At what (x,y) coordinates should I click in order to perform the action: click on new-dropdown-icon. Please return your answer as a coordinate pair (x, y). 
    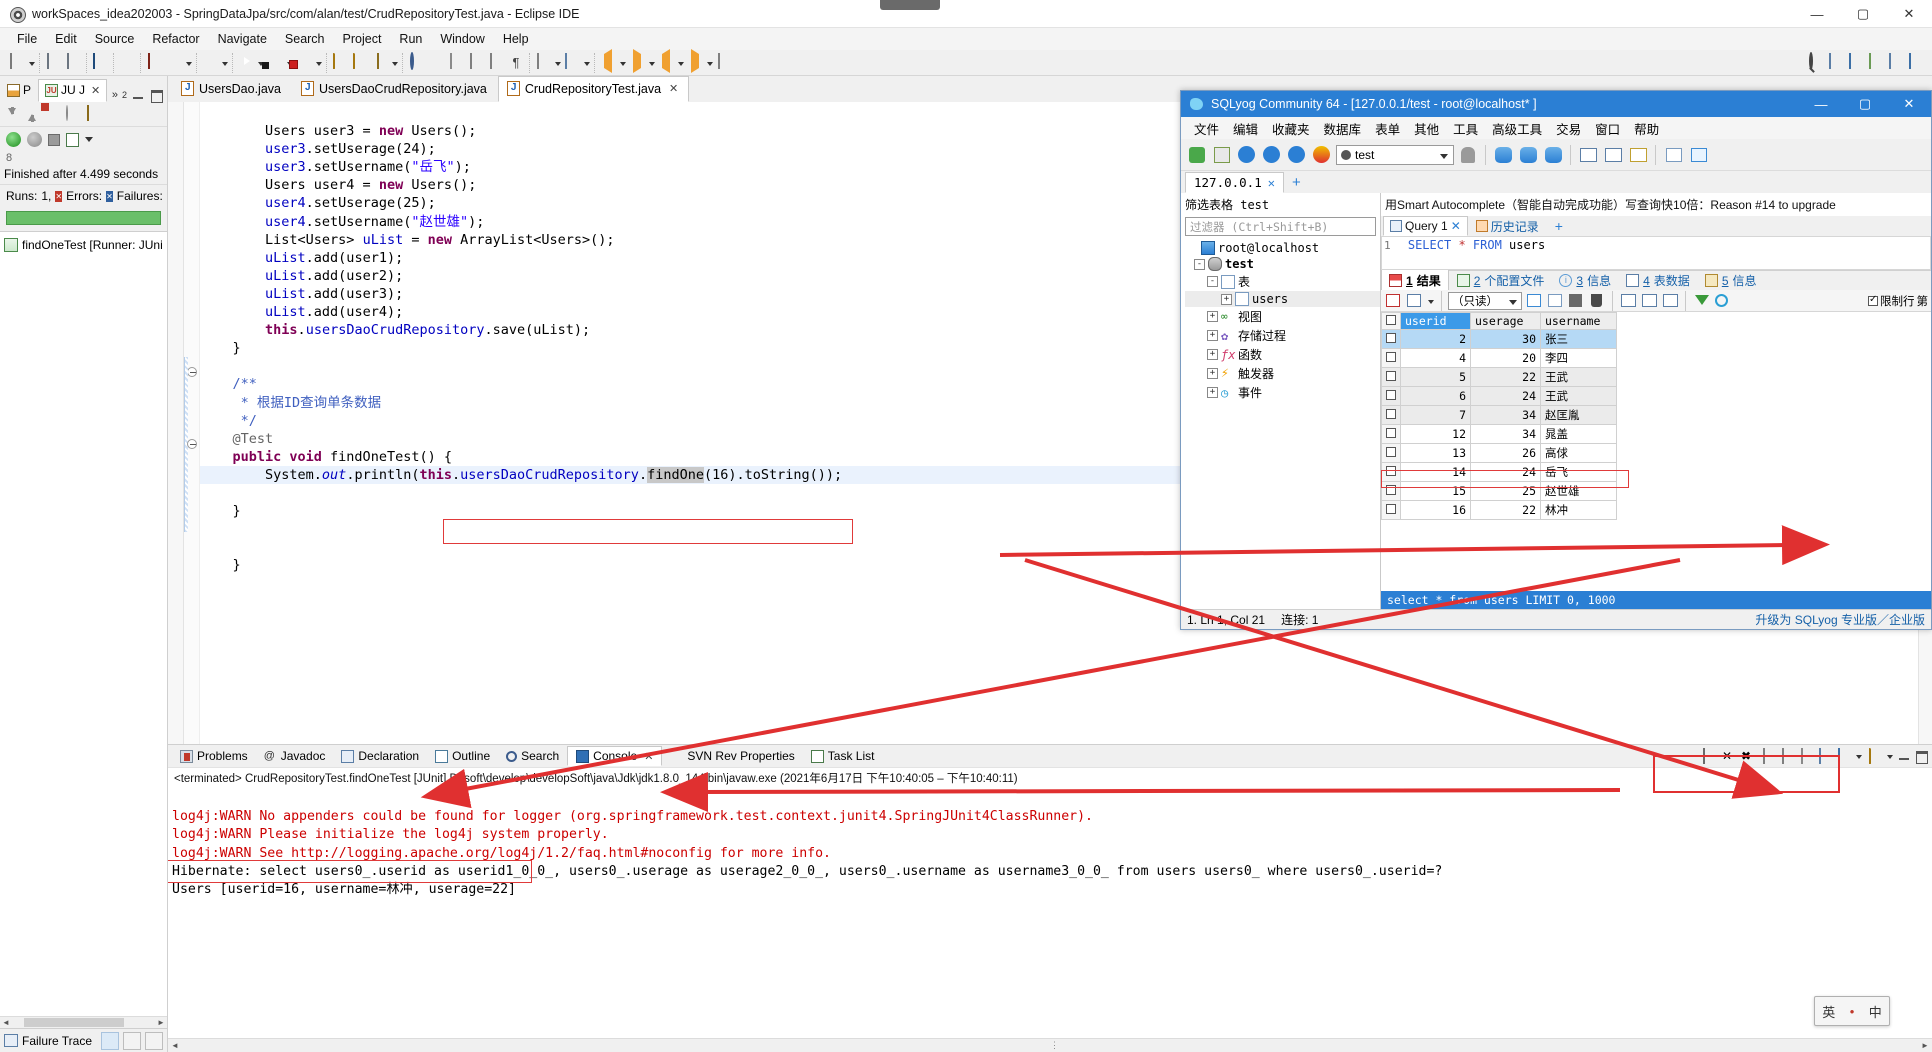
    Looking at the image, I should click on (31, 63).